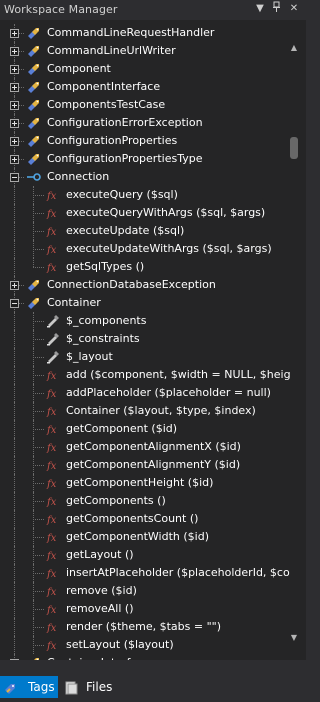  What do you see at coordinates (141, 555) in the screenshot?
I see `tree-method-item: fx getLayout ()` at bounding box center [141, 555].